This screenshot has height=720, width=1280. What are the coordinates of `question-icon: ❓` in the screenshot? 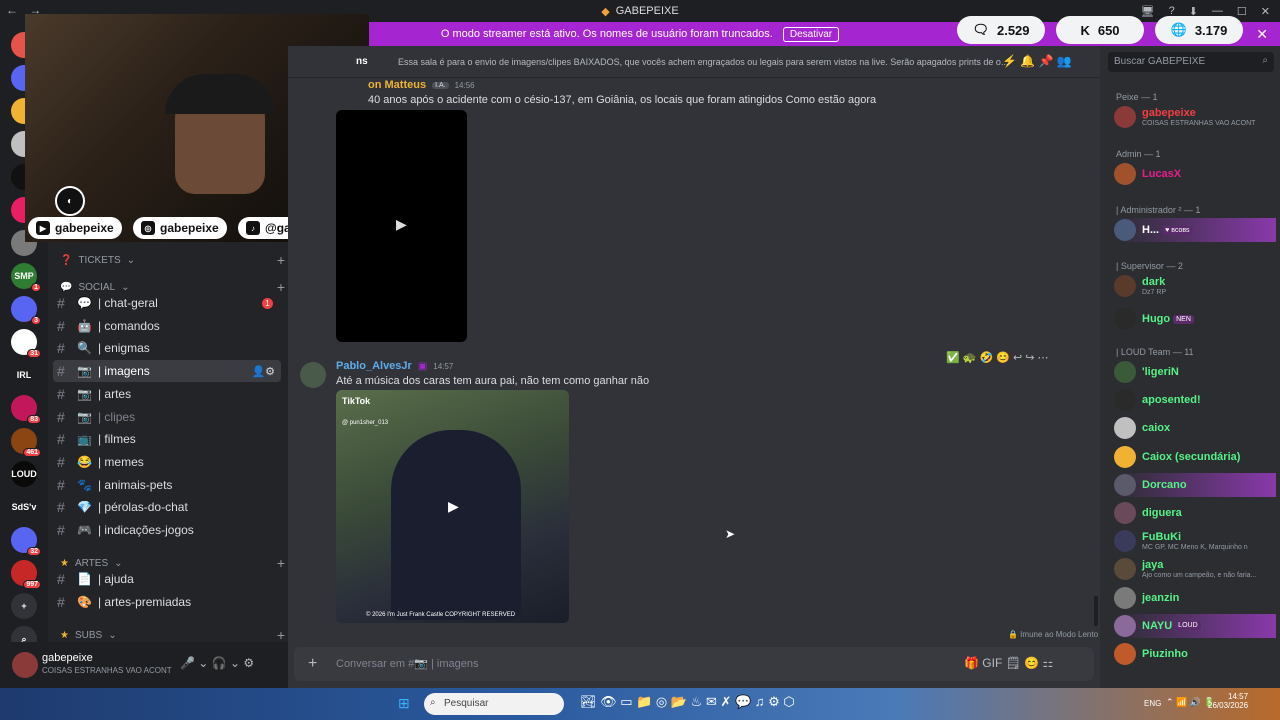 It's located at (66, 260).